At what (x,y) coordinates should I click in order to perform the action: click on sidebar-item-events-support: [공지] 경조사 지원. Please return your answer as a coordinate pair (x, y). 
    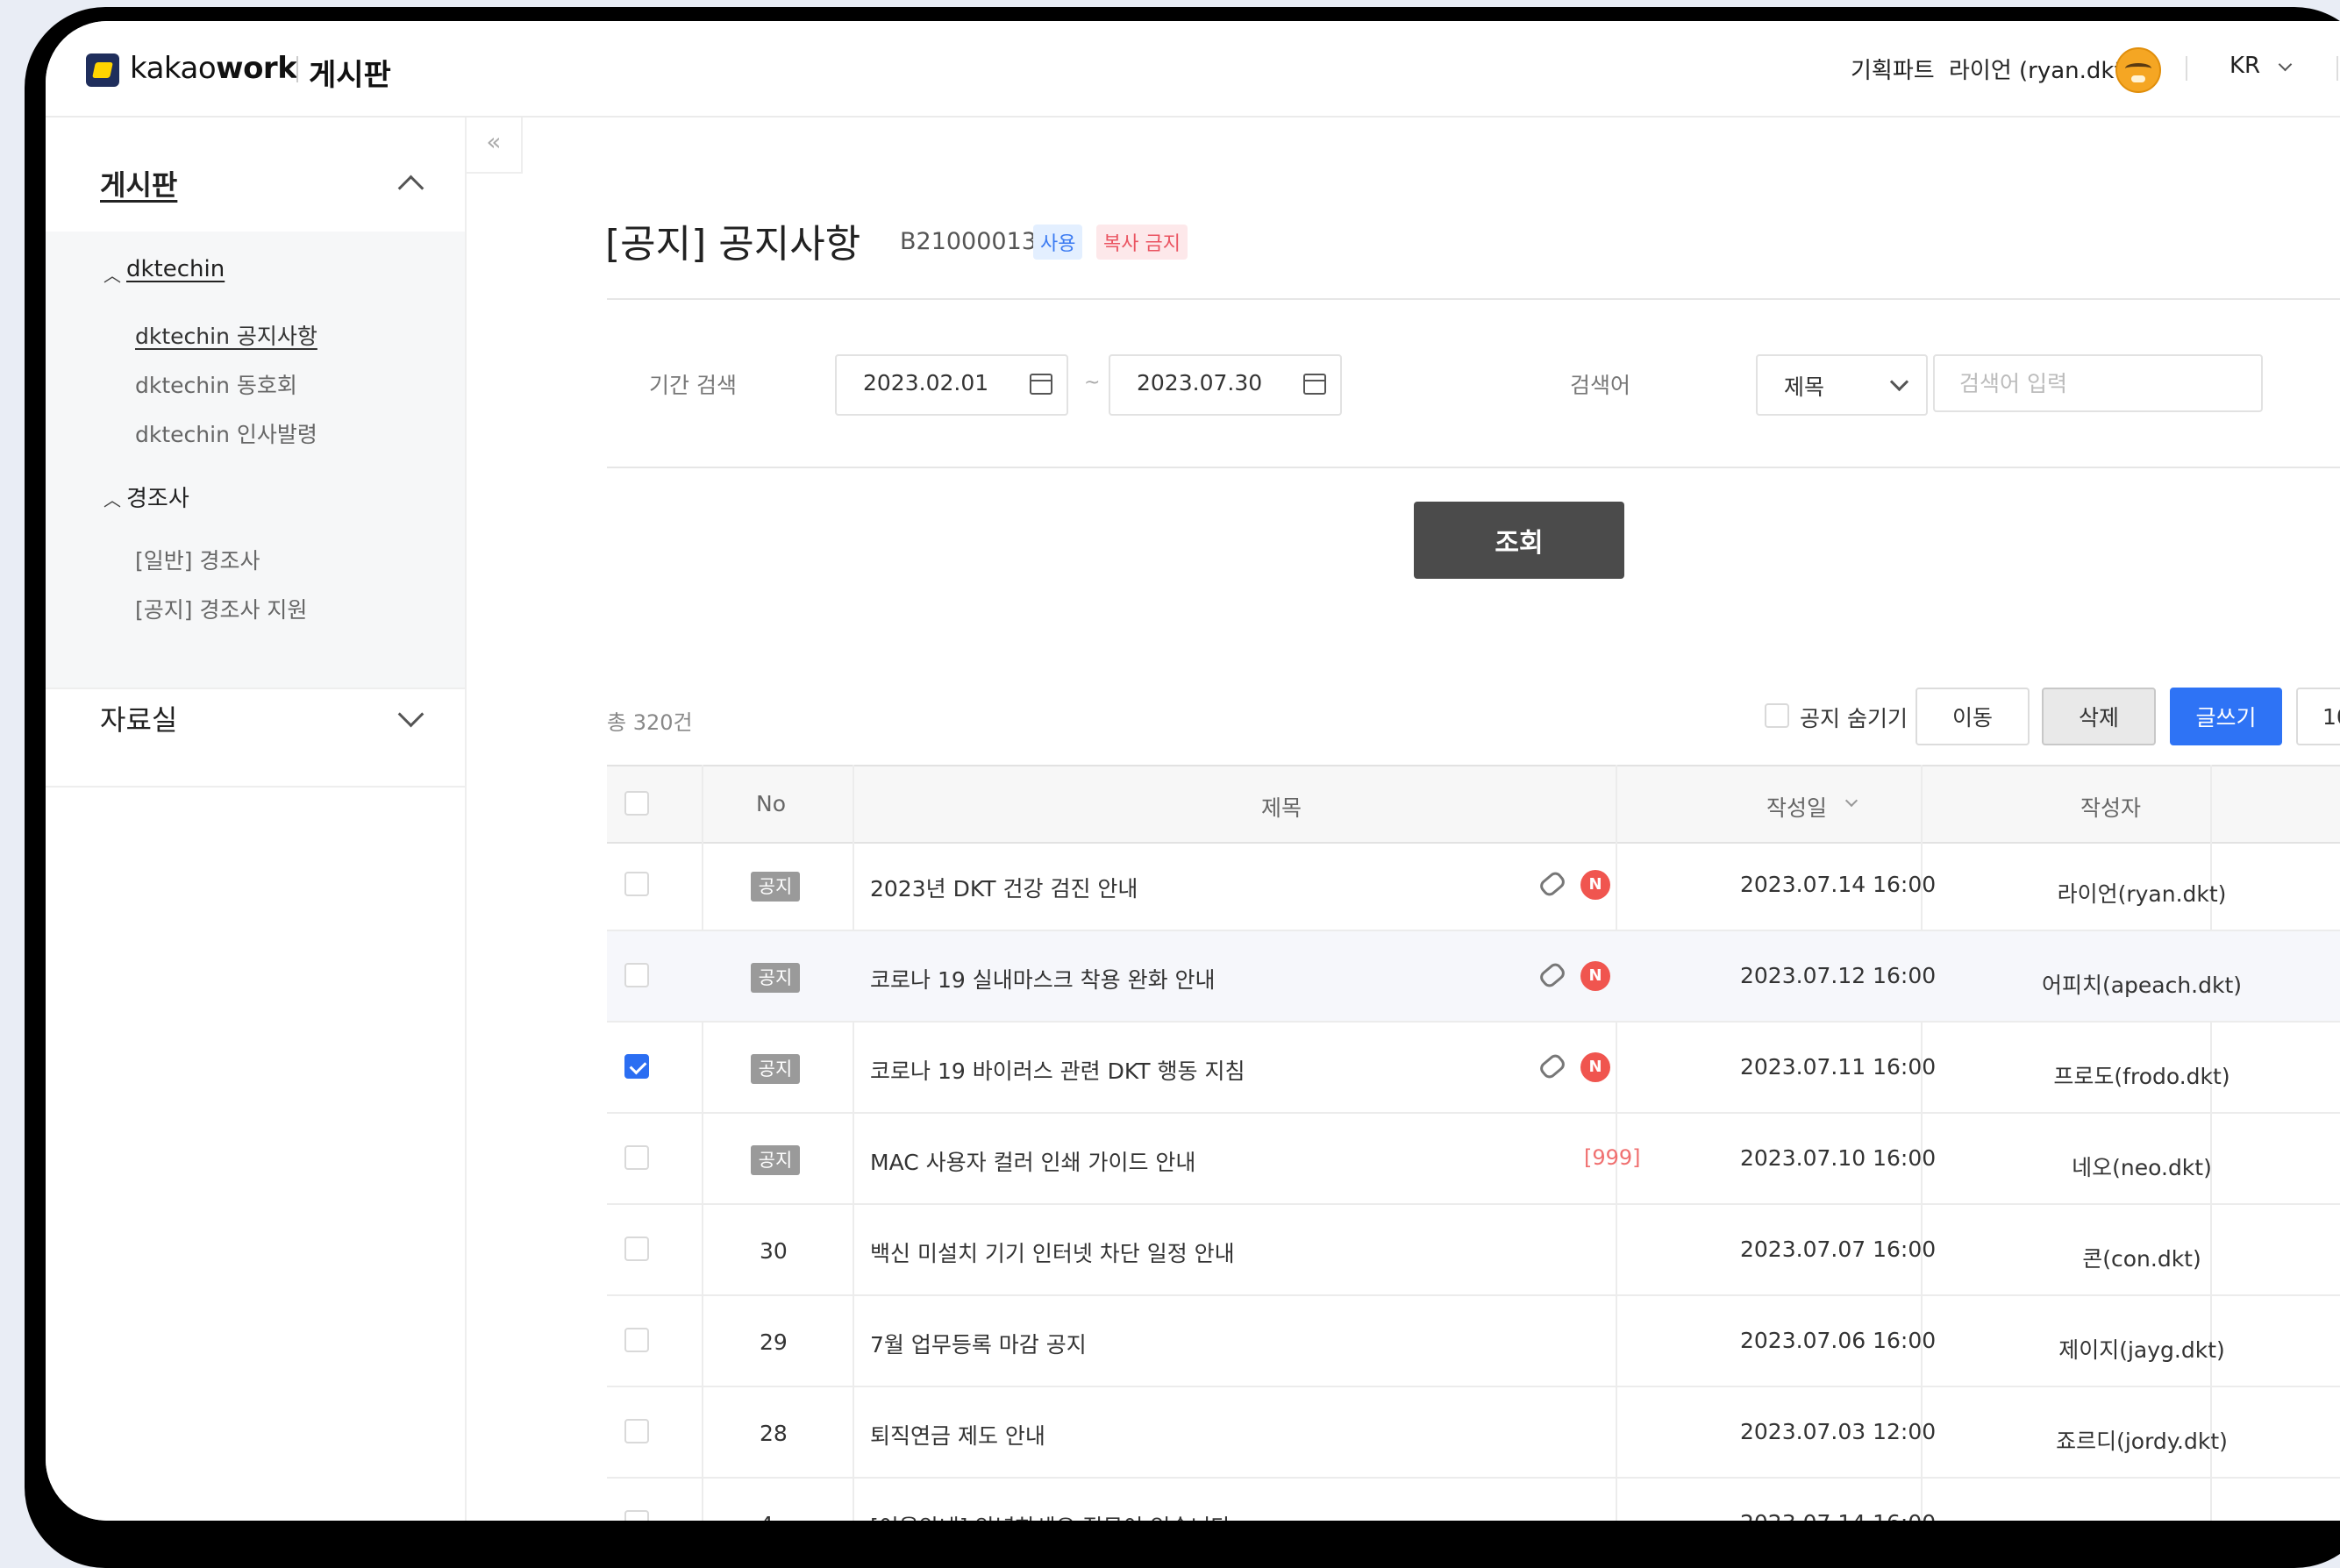
    Looking at the image, I should click on (221, 608).